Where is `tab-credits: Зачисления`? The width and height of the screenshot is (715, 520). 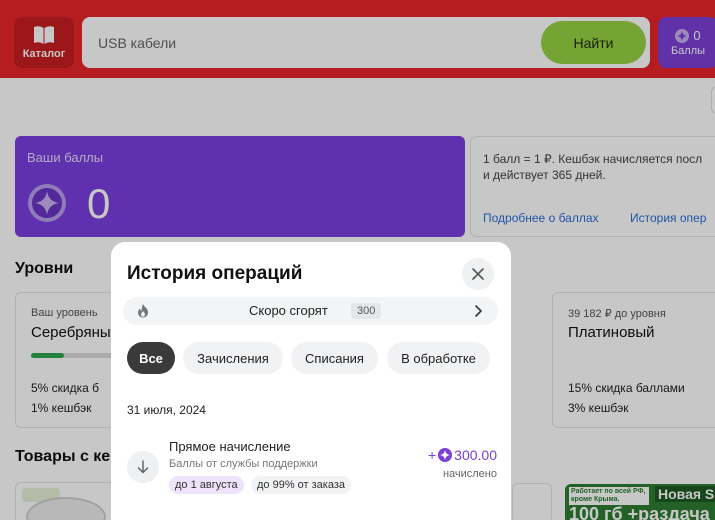 tab-credits: Зачисления is located at coordinates (233, 358).